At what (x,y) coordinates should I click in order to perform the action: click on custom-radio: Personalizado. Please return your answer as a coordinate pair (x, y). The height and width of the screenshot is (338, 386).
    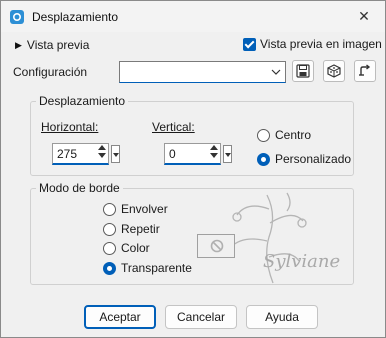
    Looking at the image, I should click on (304, 159).